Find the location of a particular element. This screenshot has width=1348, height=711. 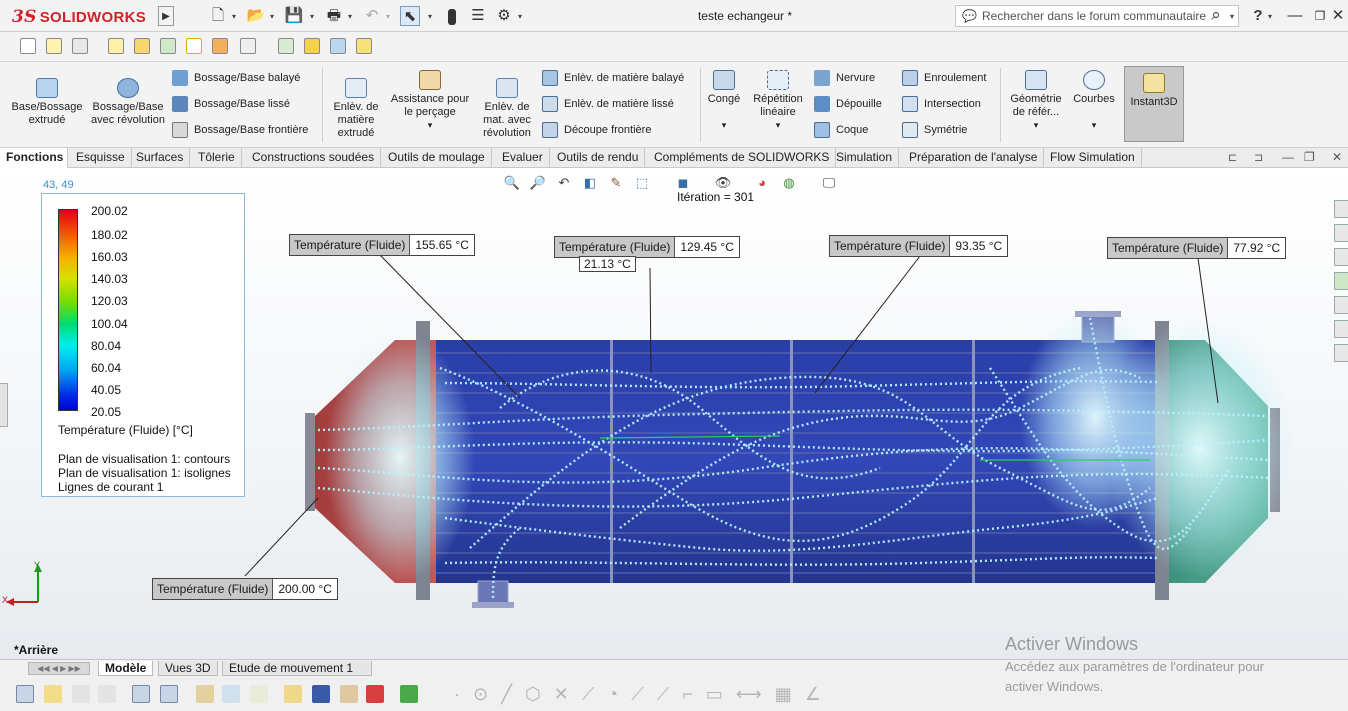

tab-flow-simulation: Flow Simulation is located at coordinates (1093, 158).